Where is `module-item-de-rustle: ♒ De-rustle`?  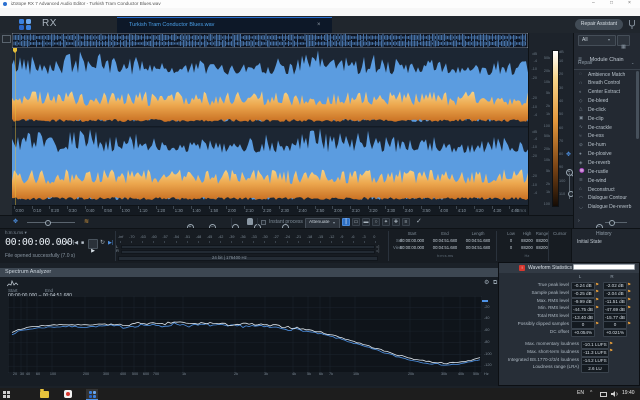
module-item-de-rustle: ♒ De-rustle is located at coordinates (605, 172).